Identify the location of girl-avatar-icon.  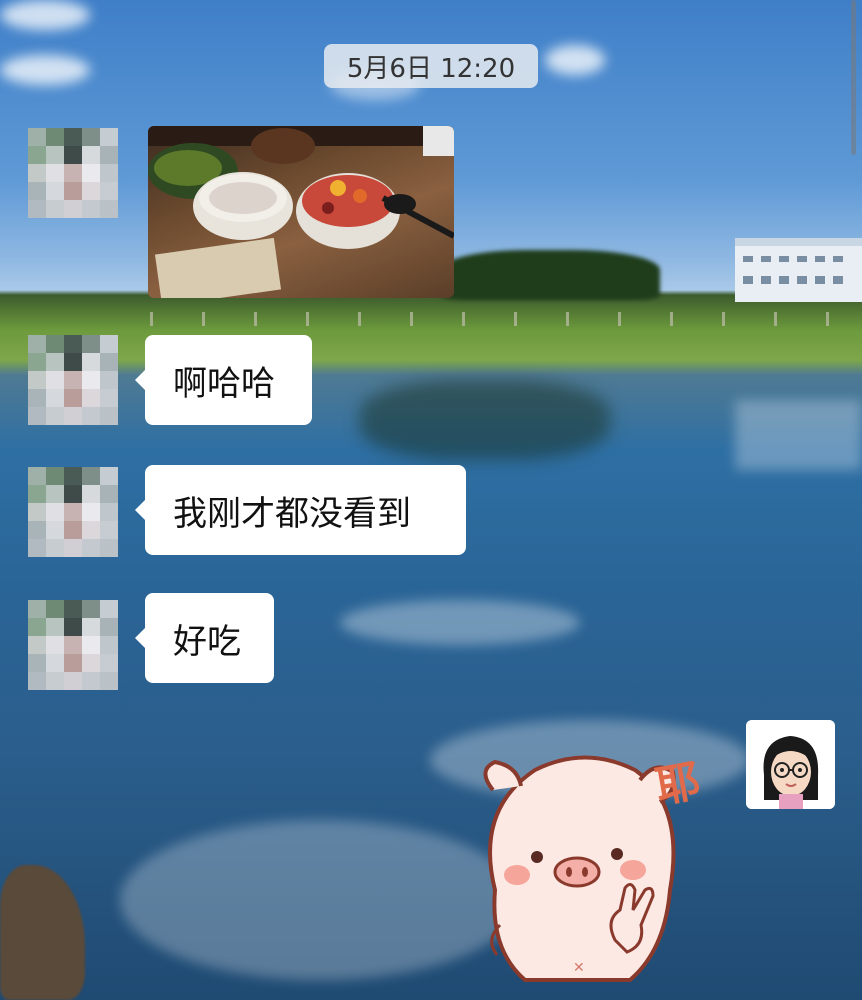
(790, 764).